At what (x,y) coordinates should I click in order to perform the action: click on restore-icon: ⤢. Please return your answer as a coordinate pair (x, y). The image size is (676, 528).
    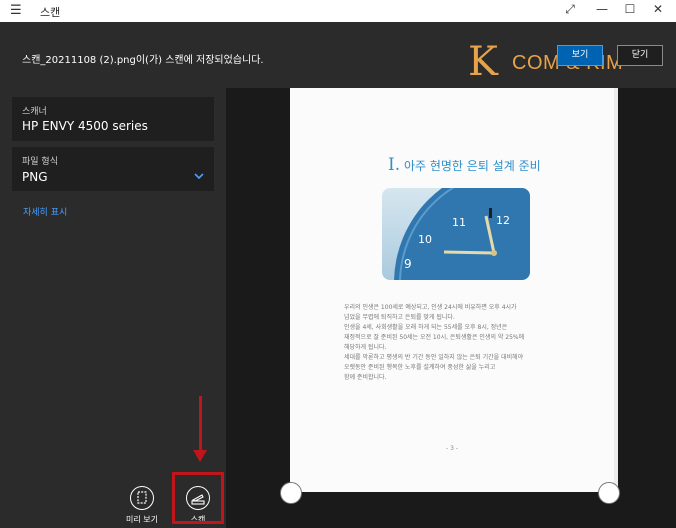
    Looking at the image, I should click on (570, 9).